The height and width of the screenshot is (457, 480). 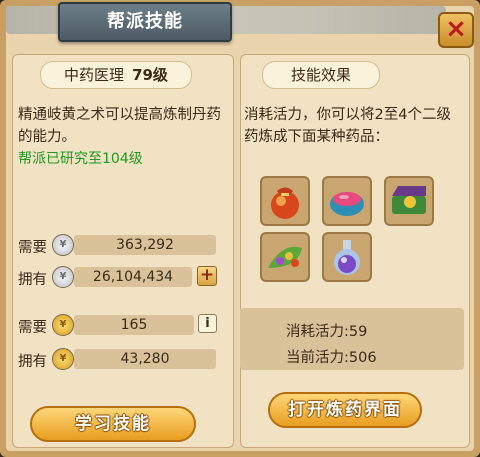 I want to click on herb-leaf-icon, so click(x=285, y=257).